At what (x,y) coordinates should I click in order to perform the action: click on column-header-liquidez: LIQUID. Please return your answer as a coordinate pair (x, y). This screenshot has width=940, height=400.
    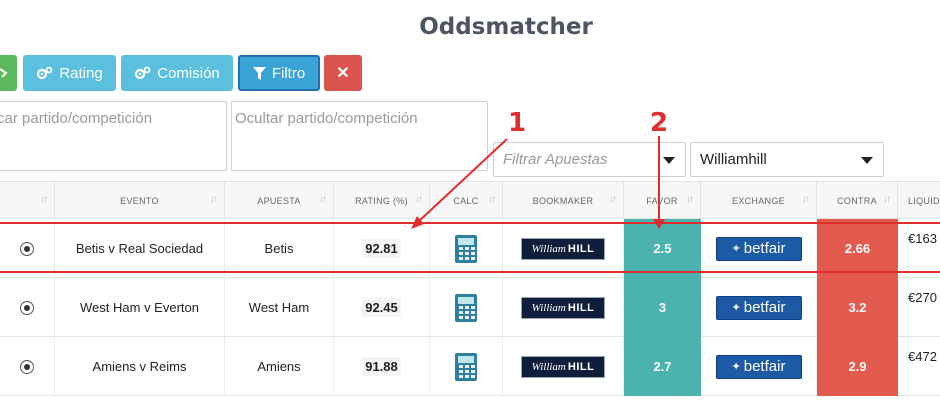
    Looking at the image, I should click on (919, 201).